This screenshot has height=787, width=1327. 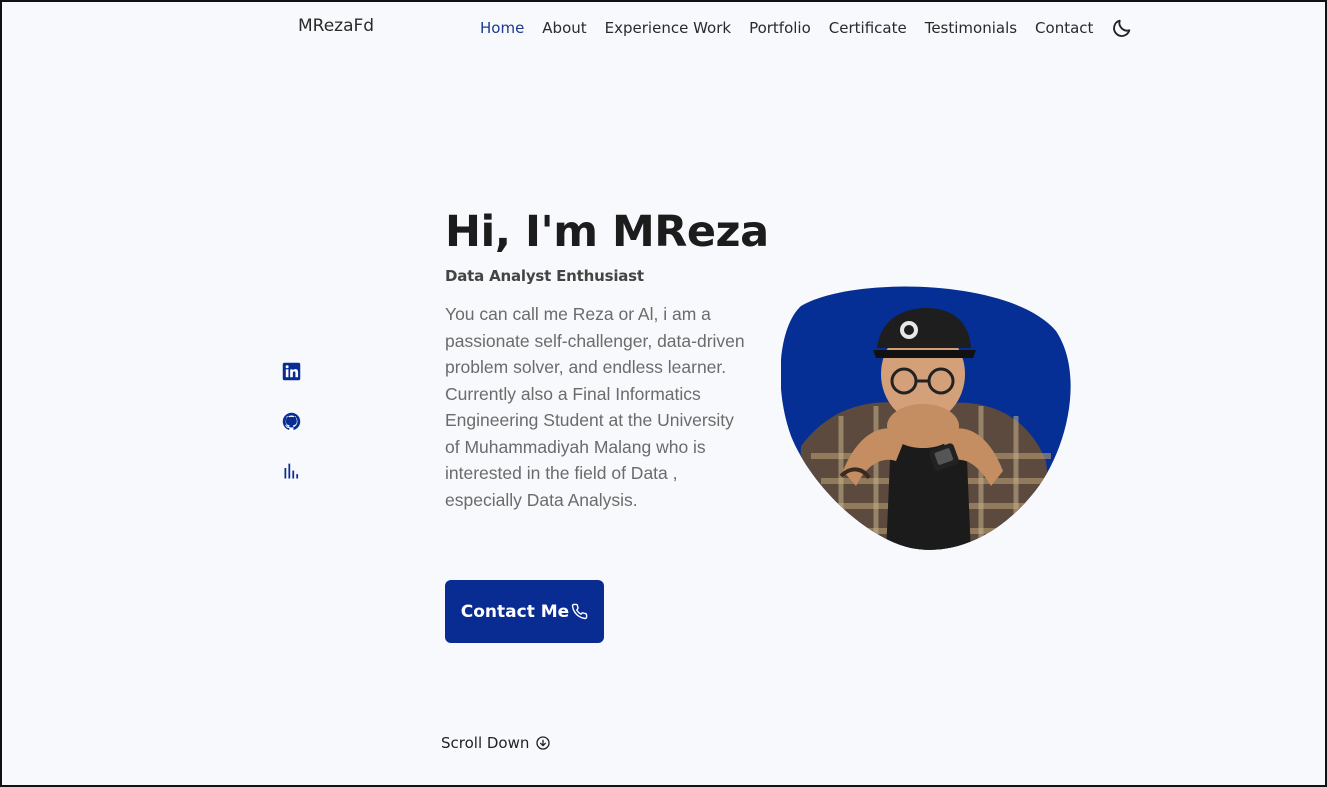 I want to click on moon-icon, so click(x=1122, y=28).